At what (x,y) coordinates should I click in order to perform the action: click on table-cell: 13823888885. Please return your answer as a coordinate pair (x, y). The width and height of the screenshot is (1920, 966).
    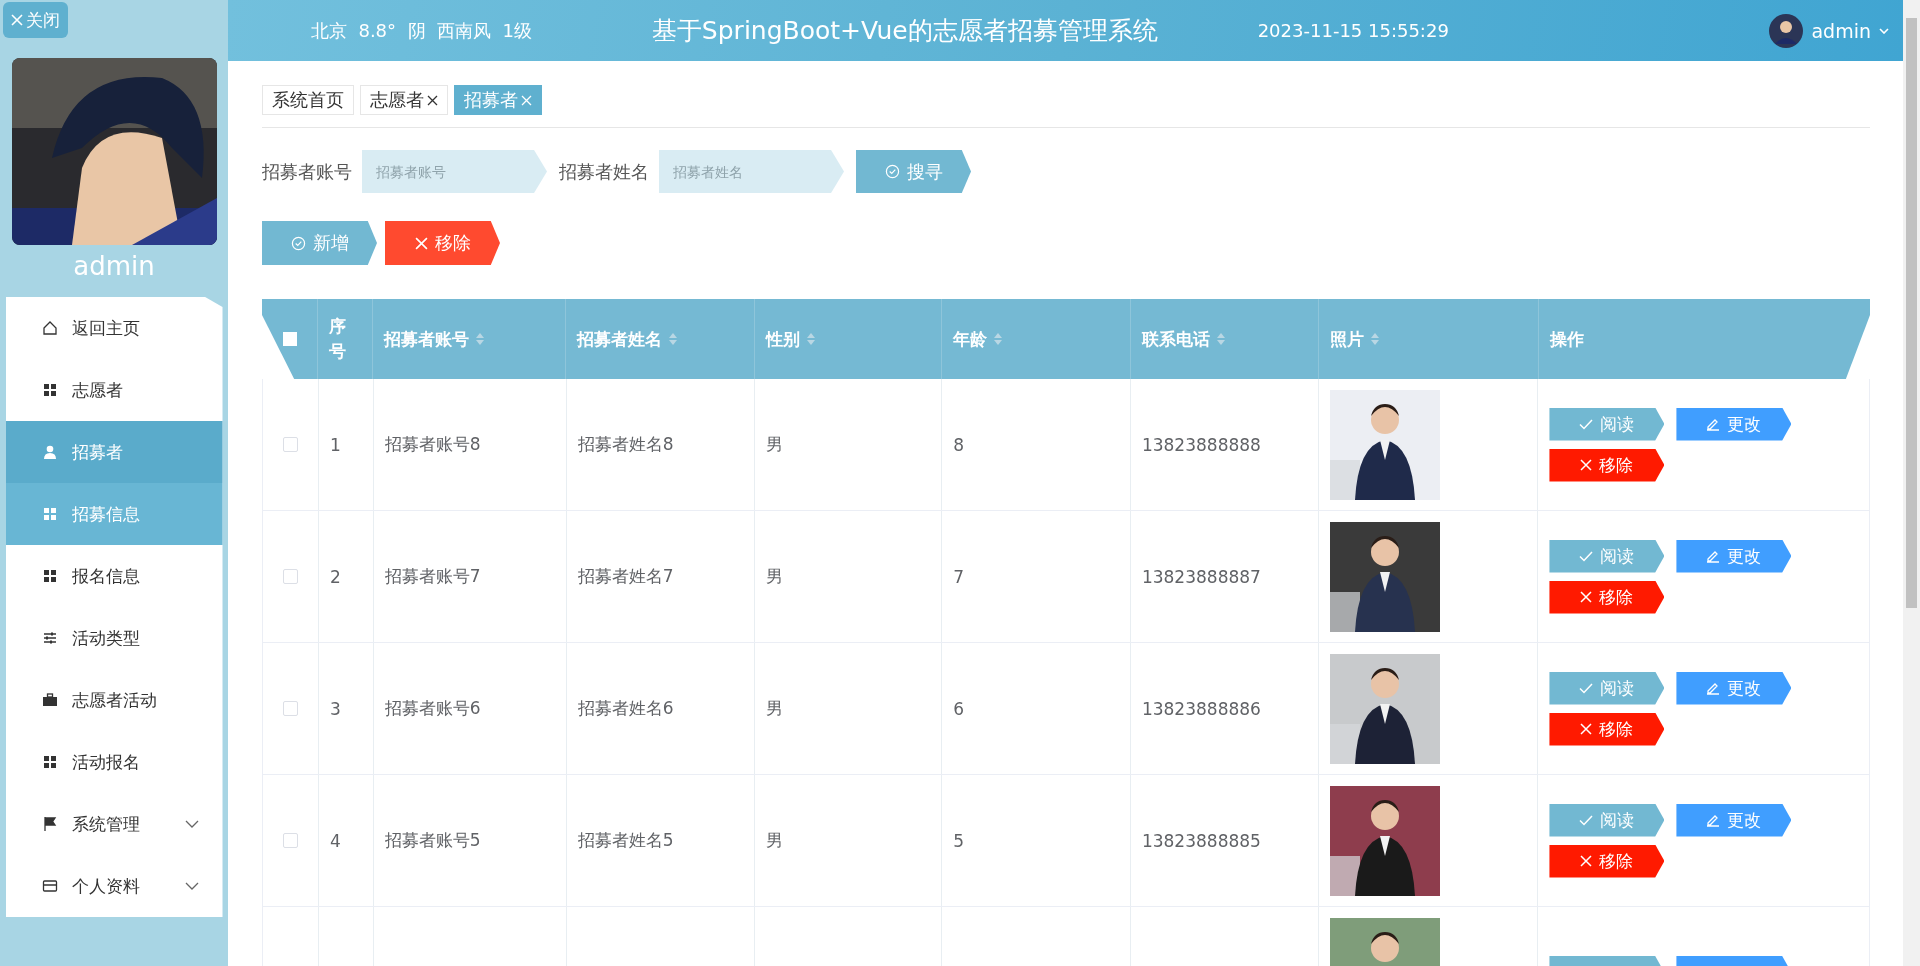
    Looking at the image, I should click on (1201, 840).